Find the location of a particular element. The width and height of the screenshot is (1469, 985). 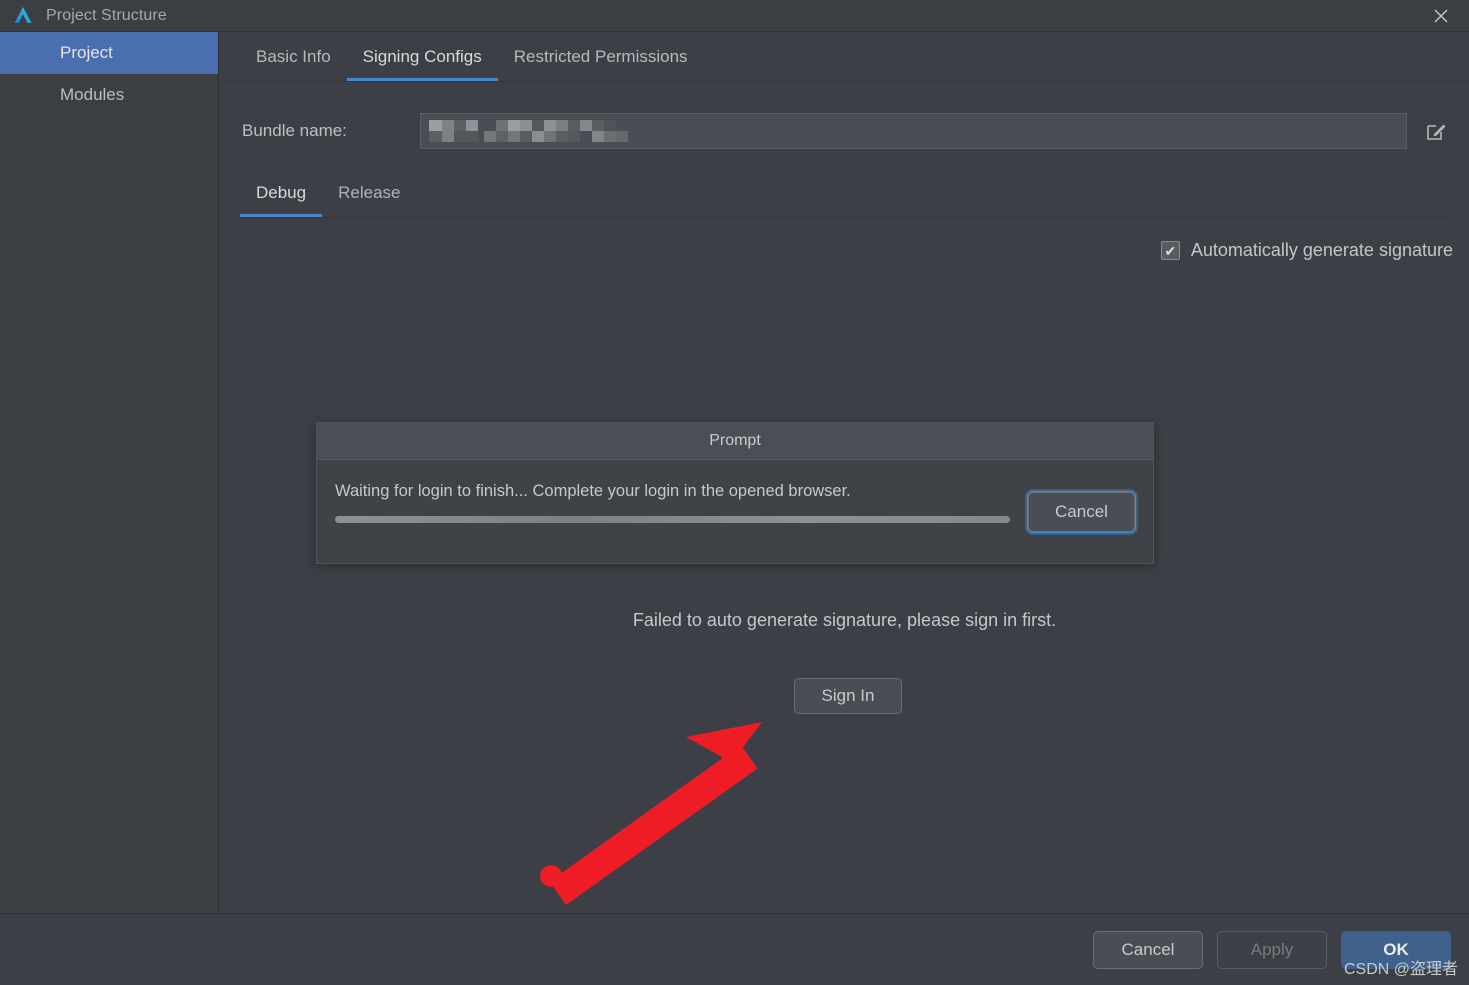

tab-label: Basic Info is located at coordinates (293, 56).